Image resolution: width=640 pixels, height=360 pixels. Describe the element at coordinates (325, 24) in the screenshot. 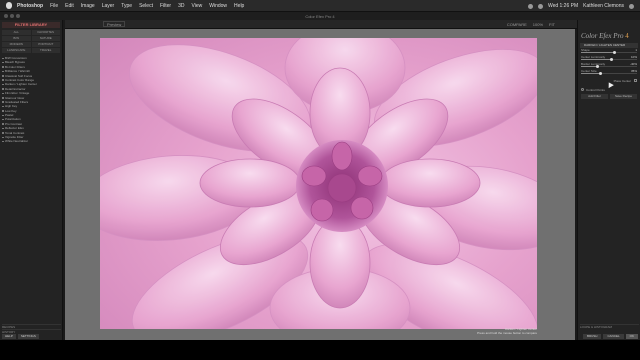

I see `preview-toolbar: Preview COMPARE 100% FIT` at that location.